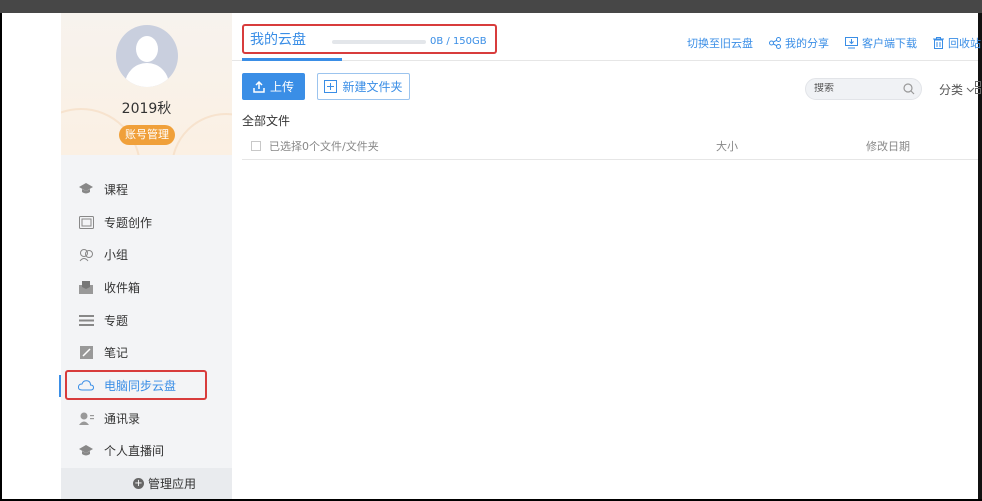 This screenshot has height=501, width=982. What do you see at coordinates (834, 43) in the screenshot?
I see `header-actions: 切换至旧云盘 我的分享 客户端下载 回收站` at bounding box center [834, 43].